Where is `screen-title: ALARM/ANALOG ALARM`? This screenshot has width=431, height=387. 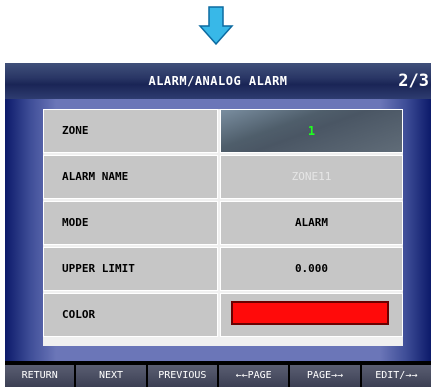
screen-title: ALARM/ANALOG ALARM is located at coordinates (218, 81).